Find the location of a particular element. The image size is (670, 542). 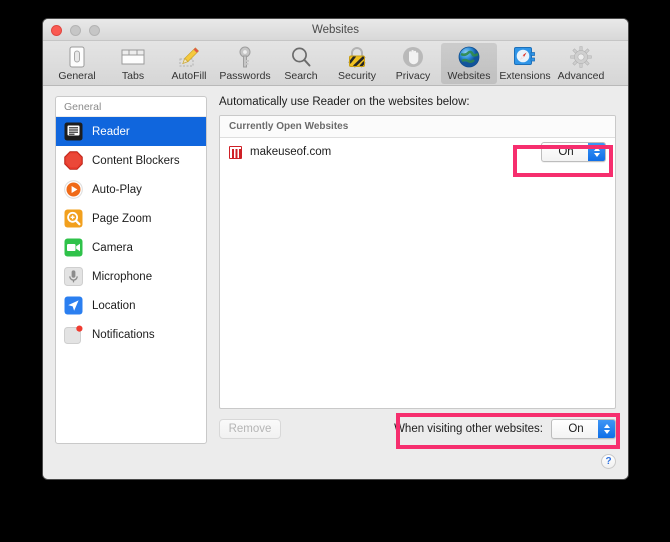

camera-icon is located at coordinates (73, 248).